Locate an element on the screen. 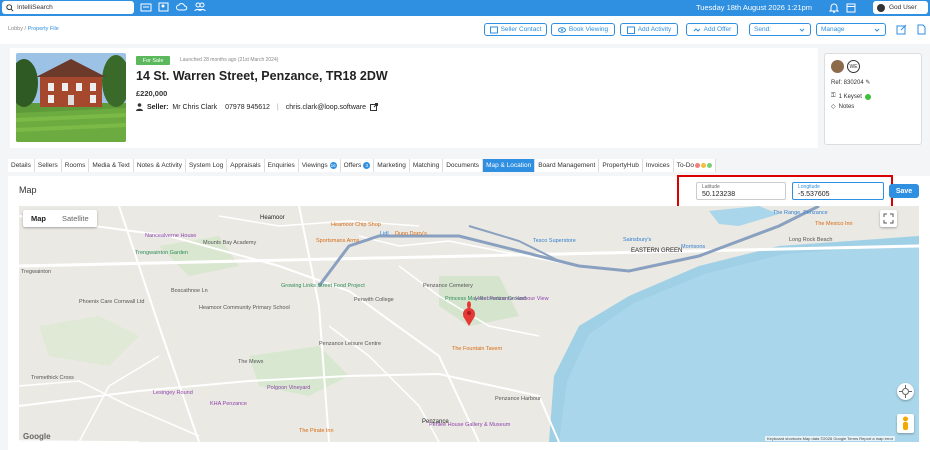 The width and height of the screenshot is (930, 450). map-label: Growing Links Street Food Project is located at coordinates (323, 286).